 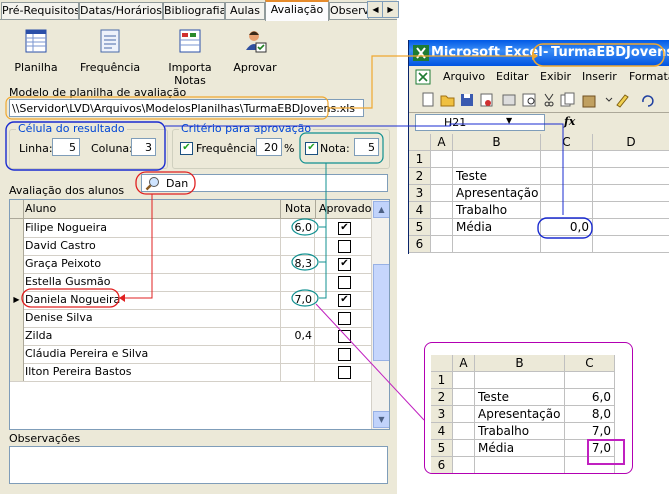 I want to click on celula-arrow, so click(x=364, y=169).